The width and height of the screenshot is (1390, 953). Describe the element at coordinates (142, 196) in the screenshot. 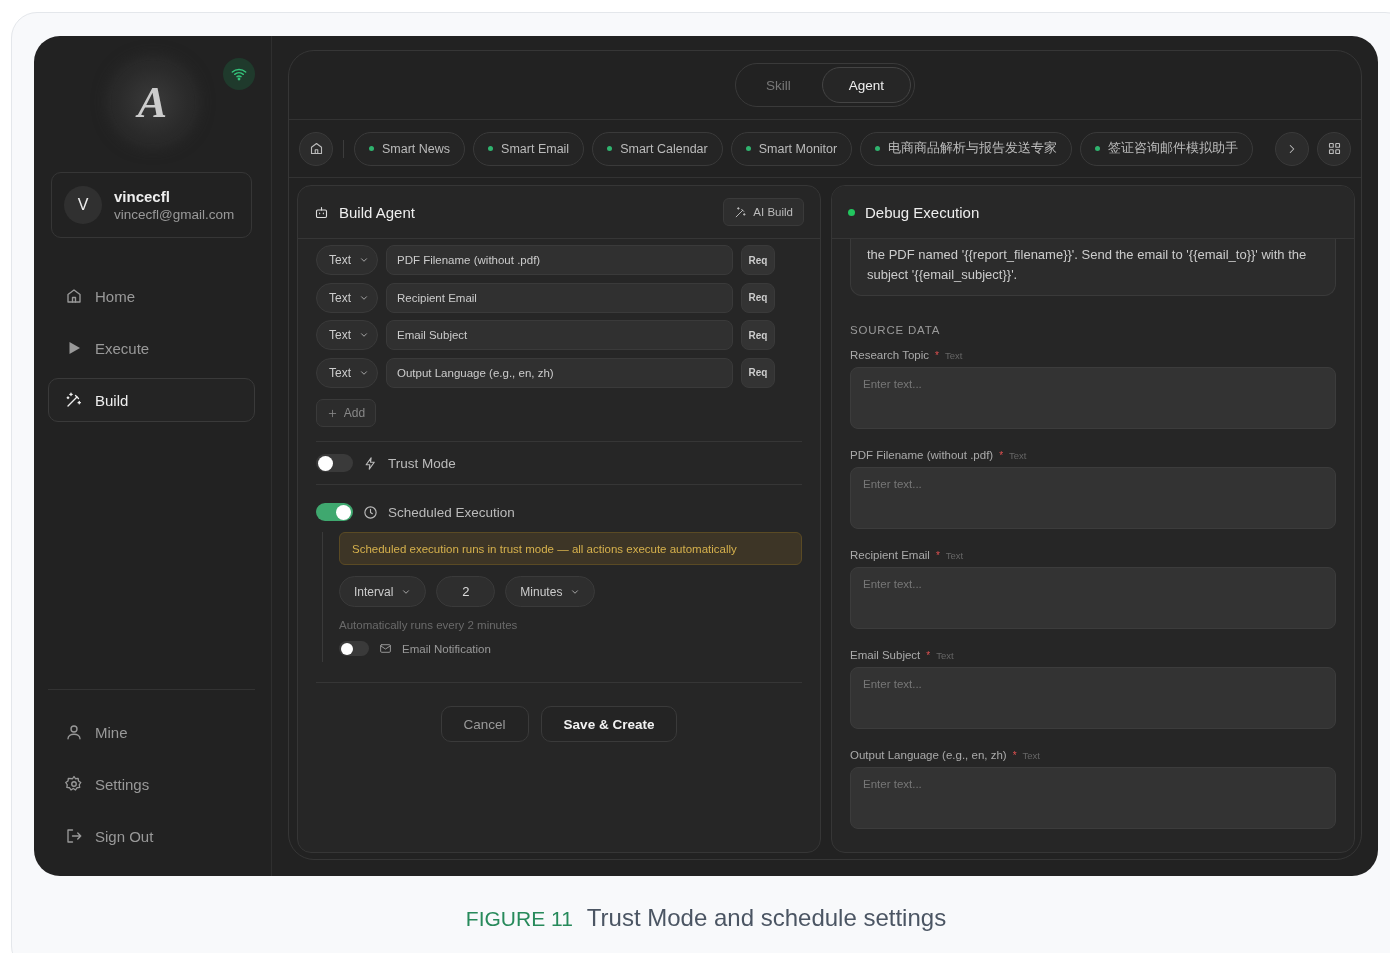

I see `user-name: vincecfl` at that location.